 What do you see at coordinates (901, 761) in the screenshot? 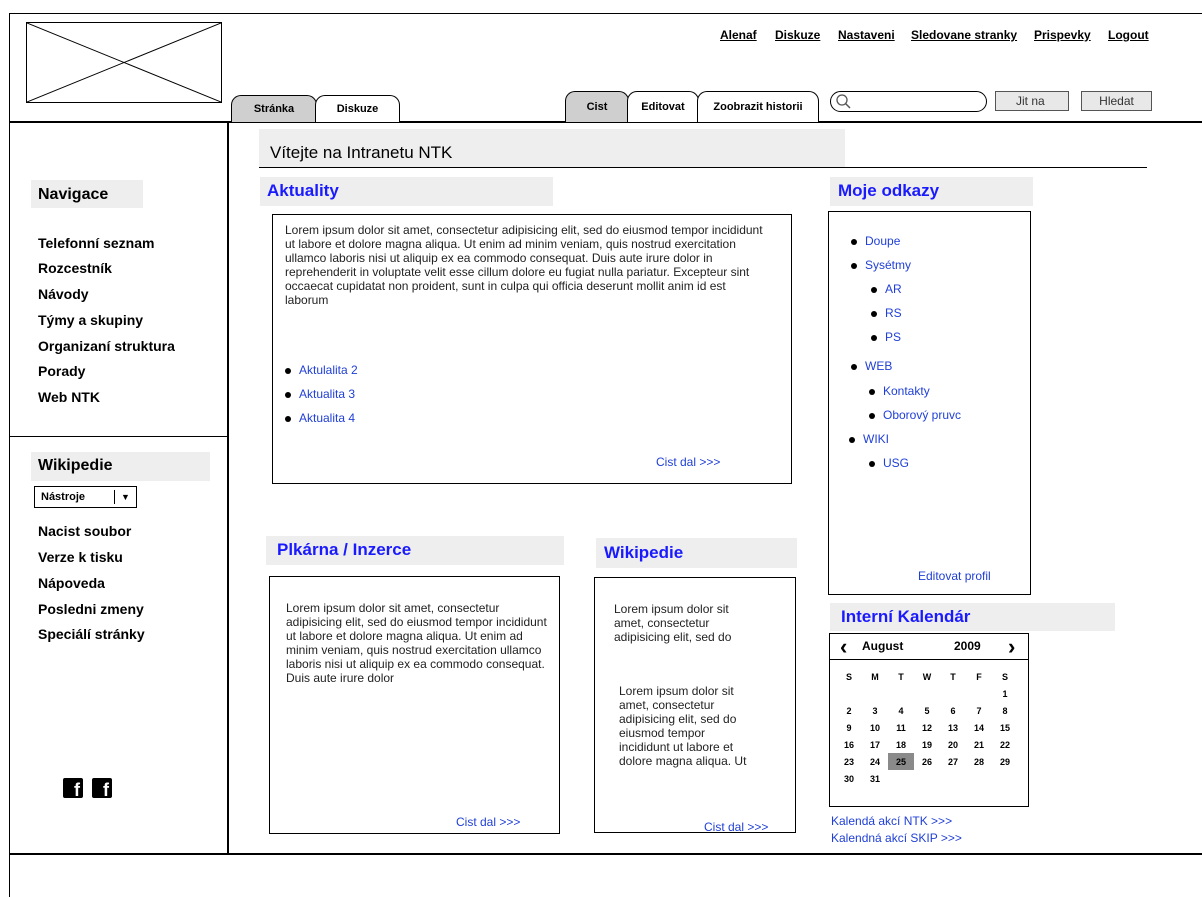
I see `calendar-day-selected: 25` at bounding box center [901, 761].